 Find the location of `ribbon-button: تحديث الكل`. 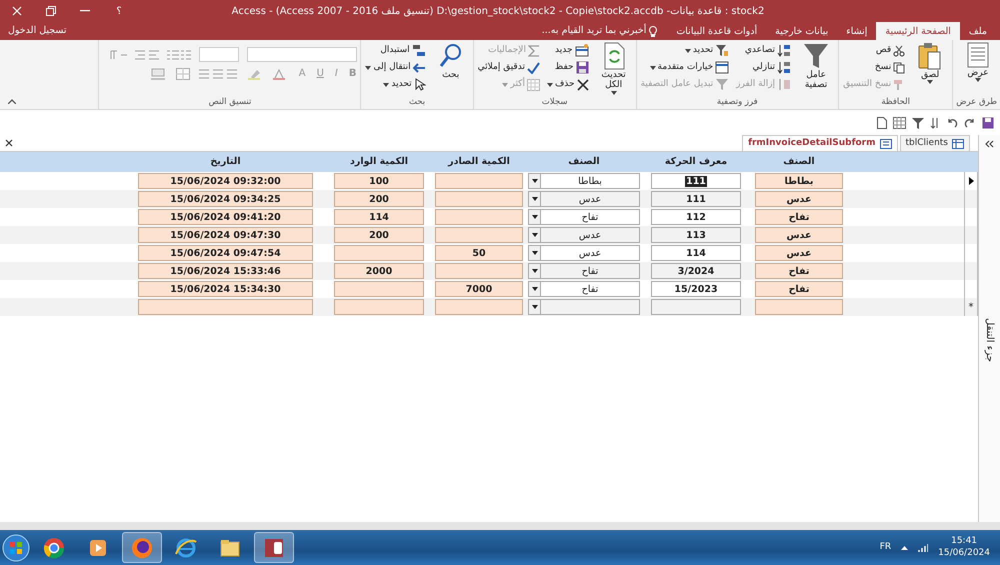

ribbon-button: تحديث الكل is located at coordinates (613, 68).